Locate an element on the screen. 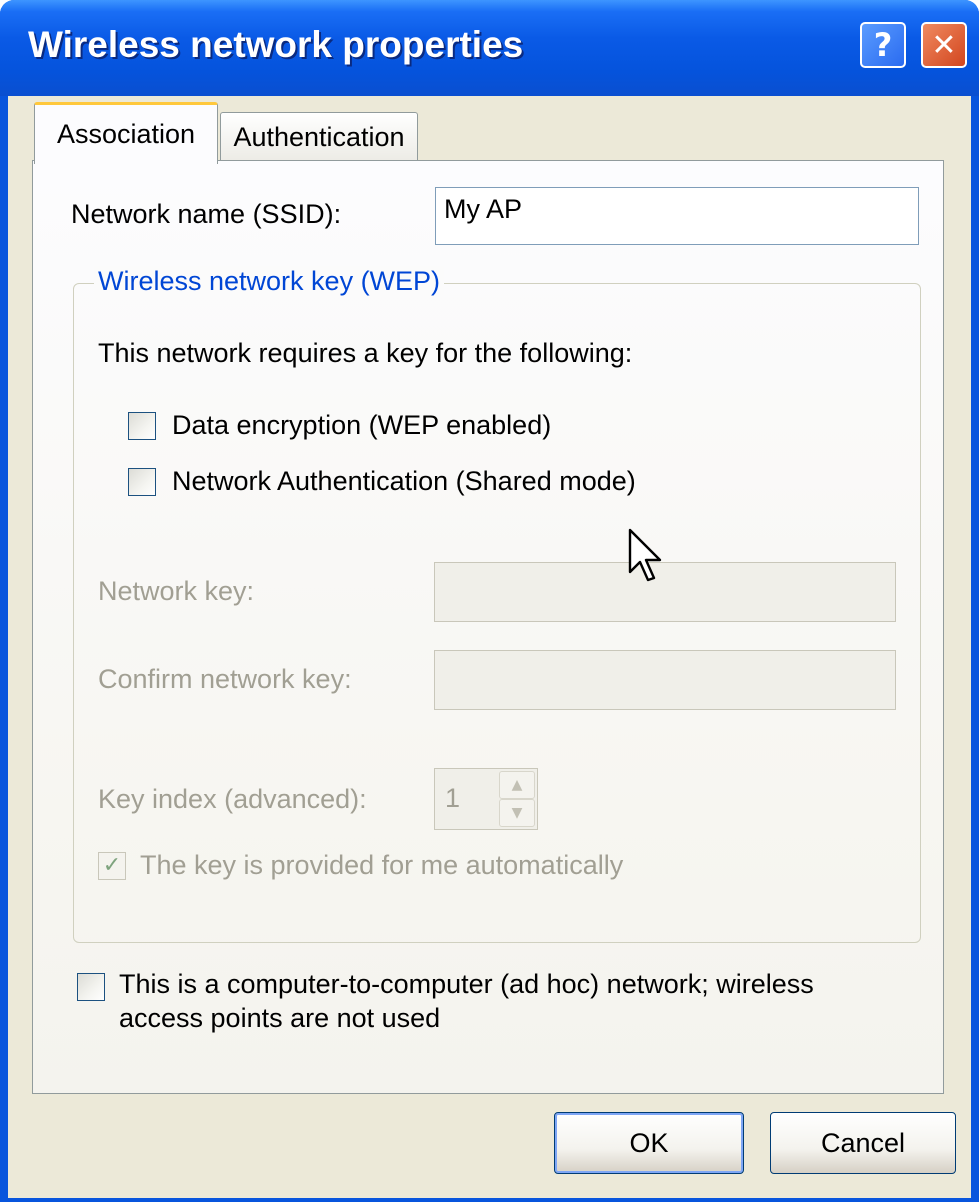 This screenshot has height=1202, width=979. network-auth-checkbox is located at coordinates (142, 482).